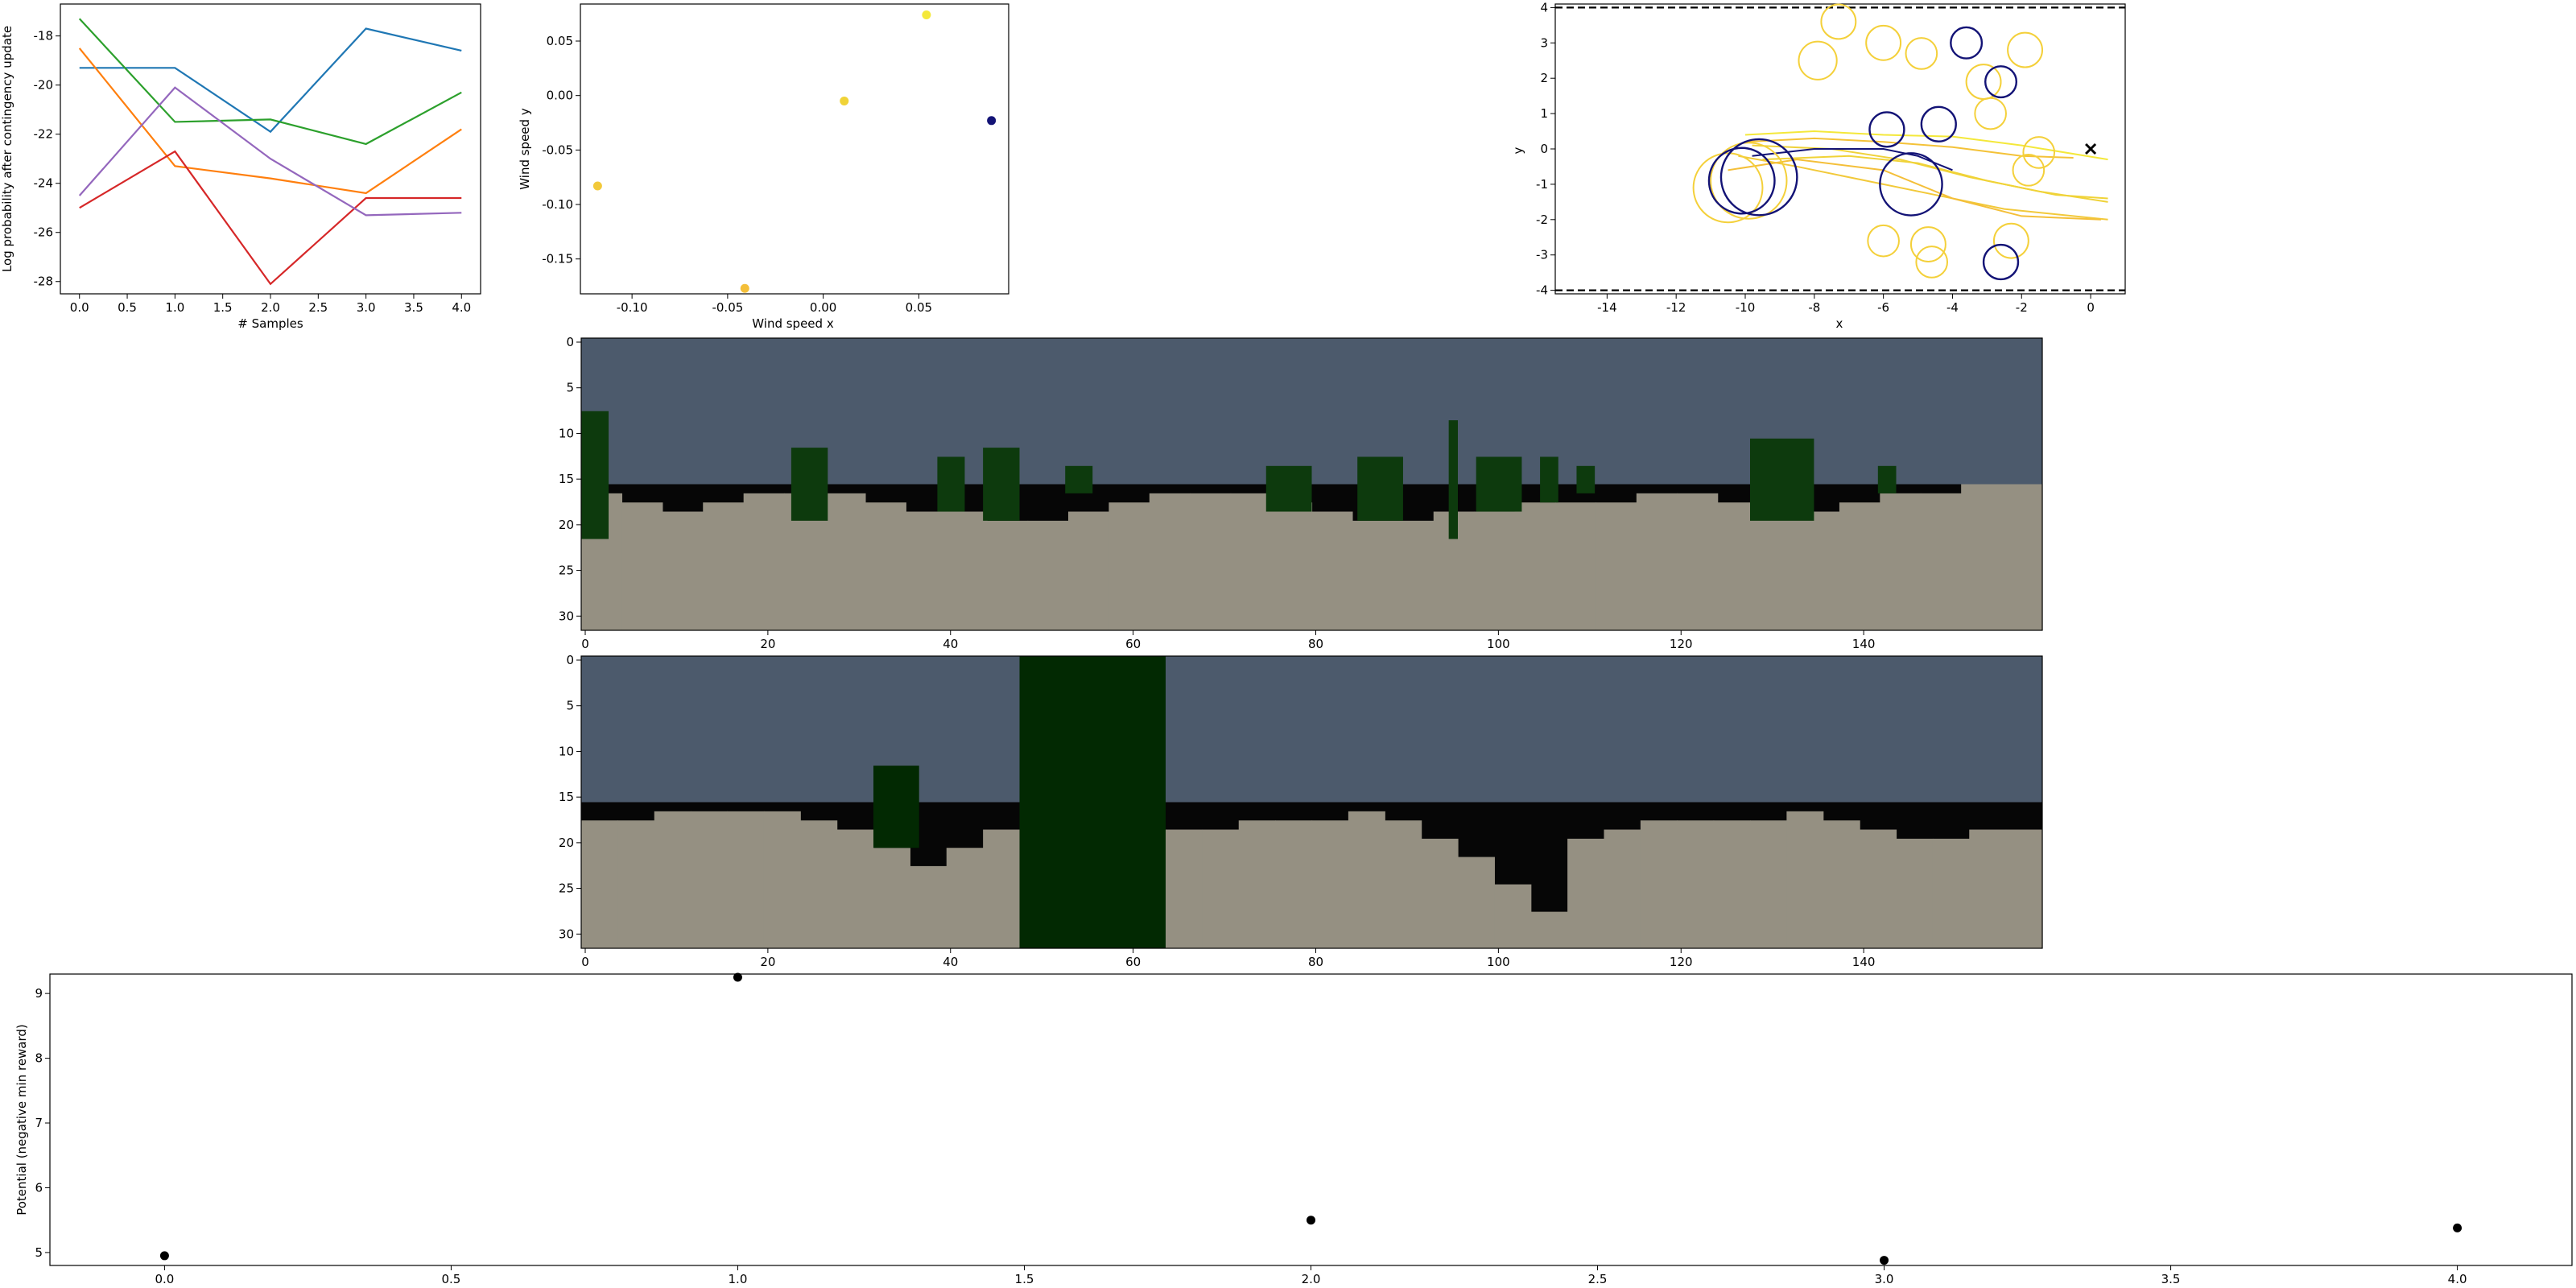 The image size is (2576, 1288). What do you see at coordinates (767, 644) in the screenshot?
I see `x-tick-label: 20` at bounding box center [767, 644].